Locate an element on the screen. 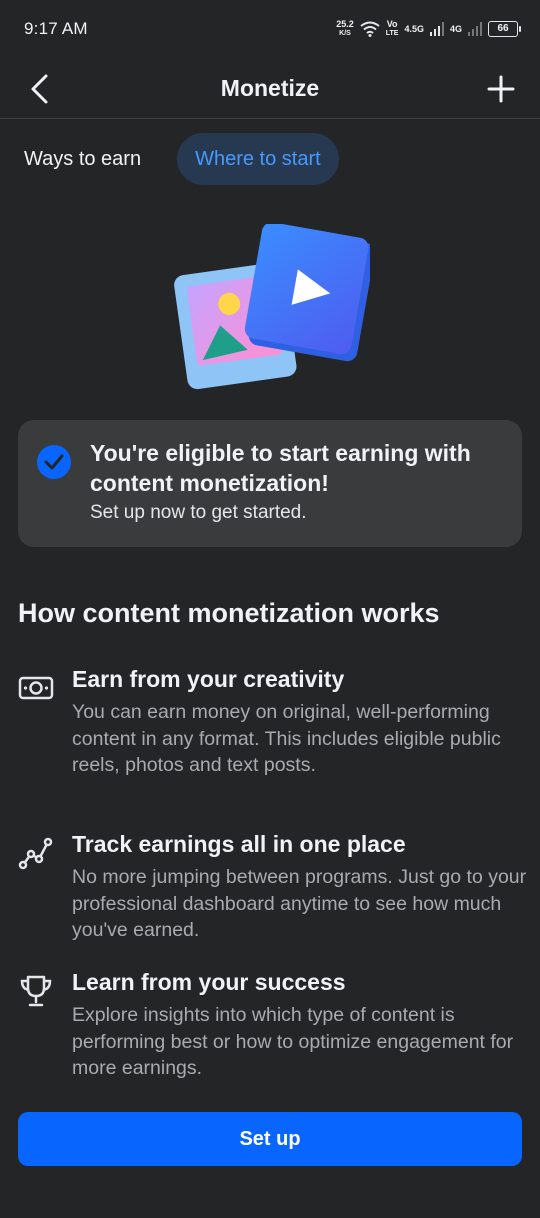  trophy-icon is located at coordinates (36, 991).